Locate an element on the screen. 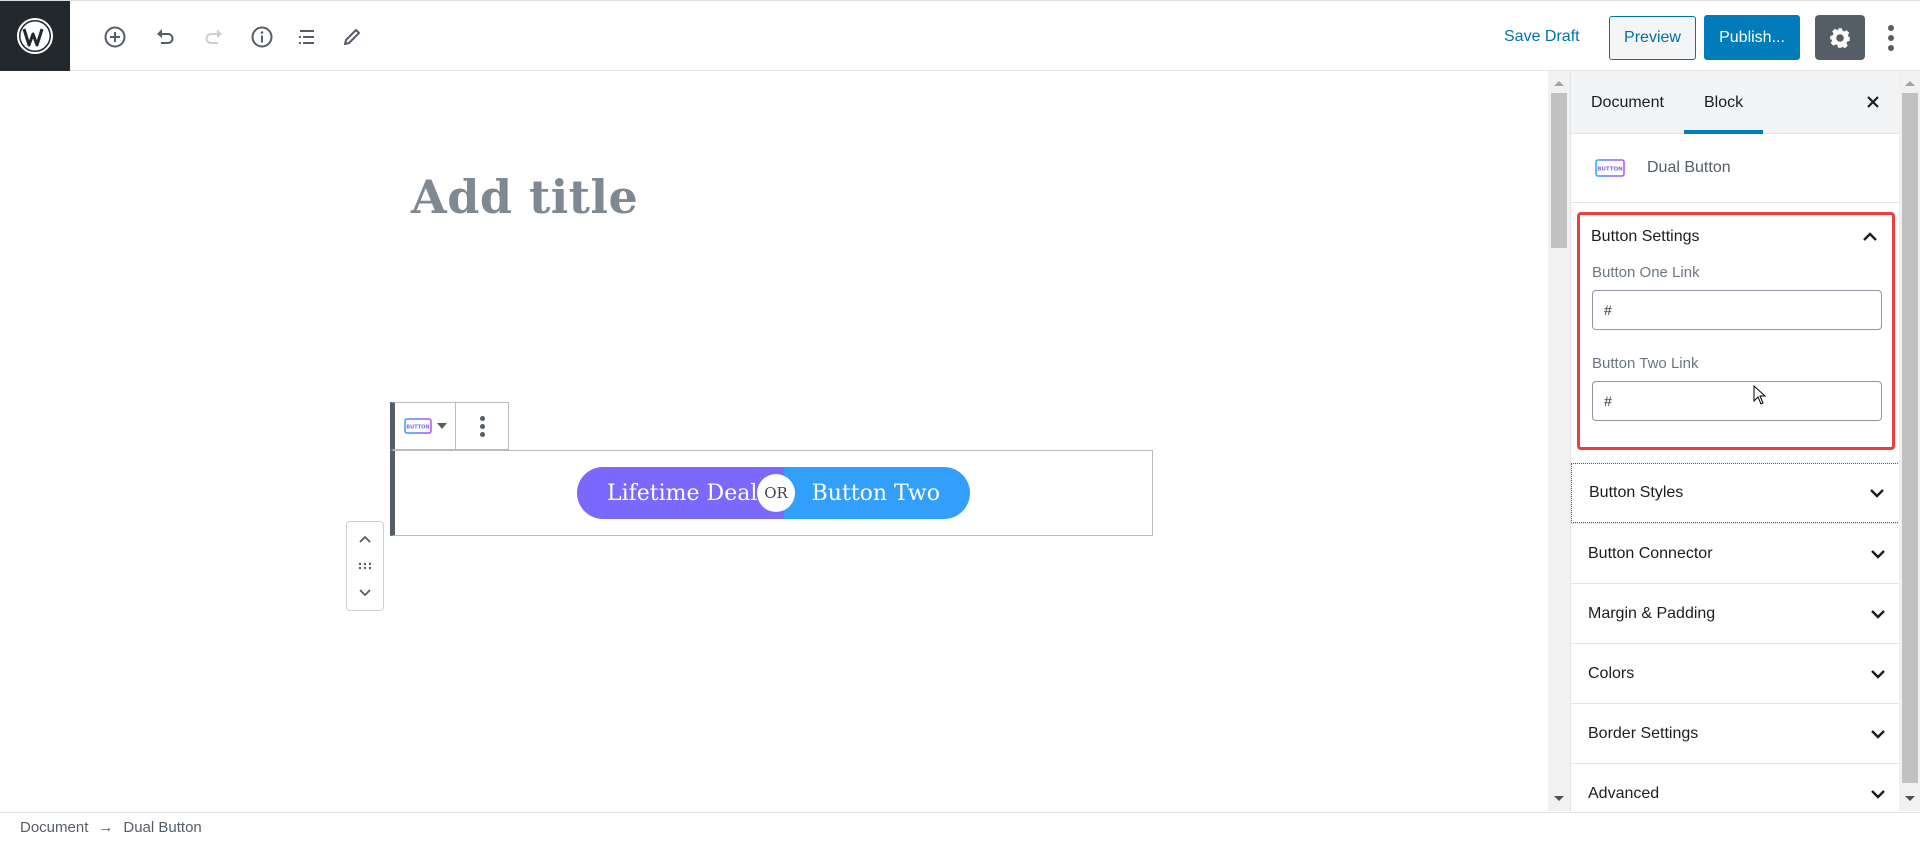  move-up-button is located at coordinates (365, 539).